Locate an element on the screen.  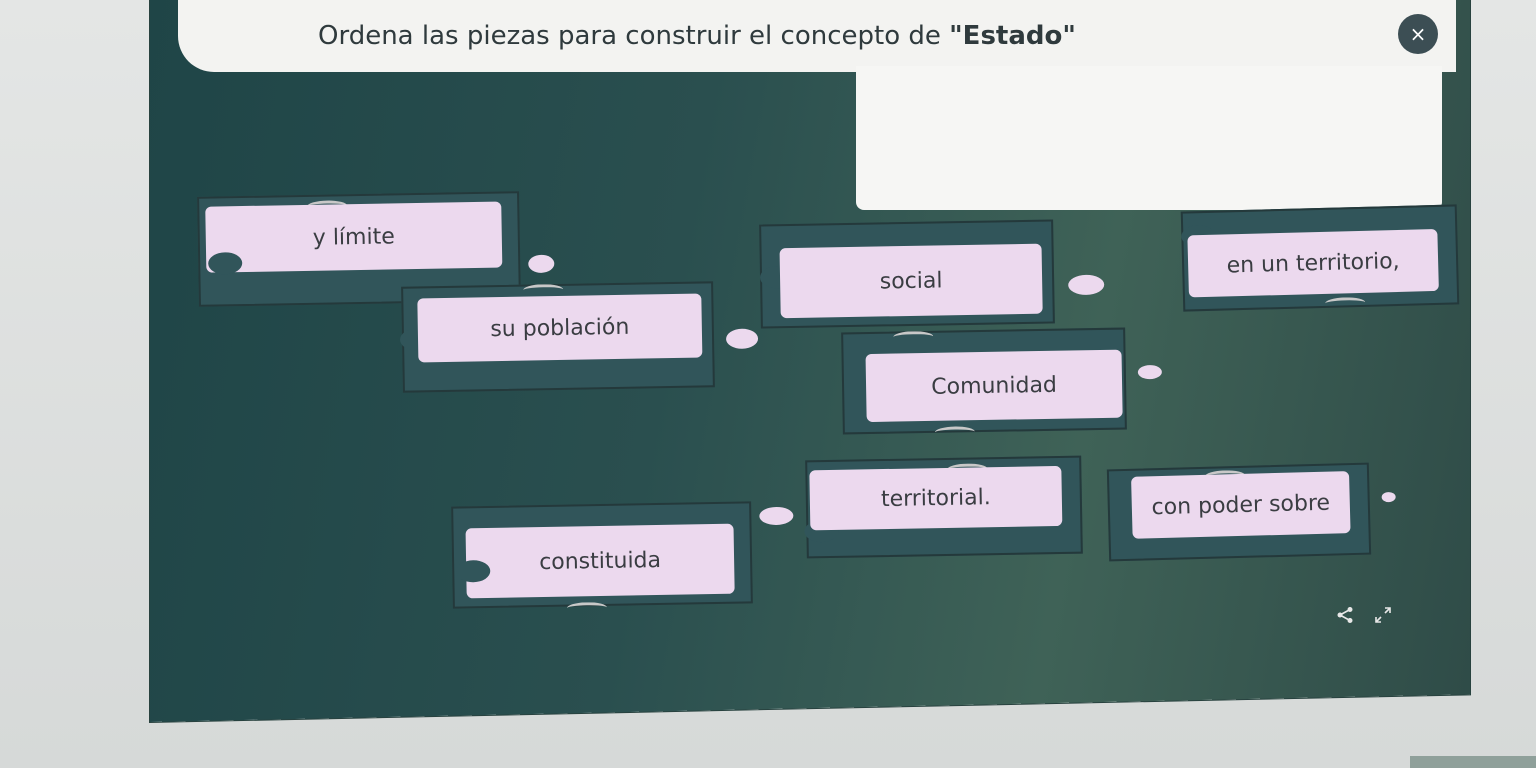
puzzle-piece-su-poblacion: su población is located at coordinates (579, 337).